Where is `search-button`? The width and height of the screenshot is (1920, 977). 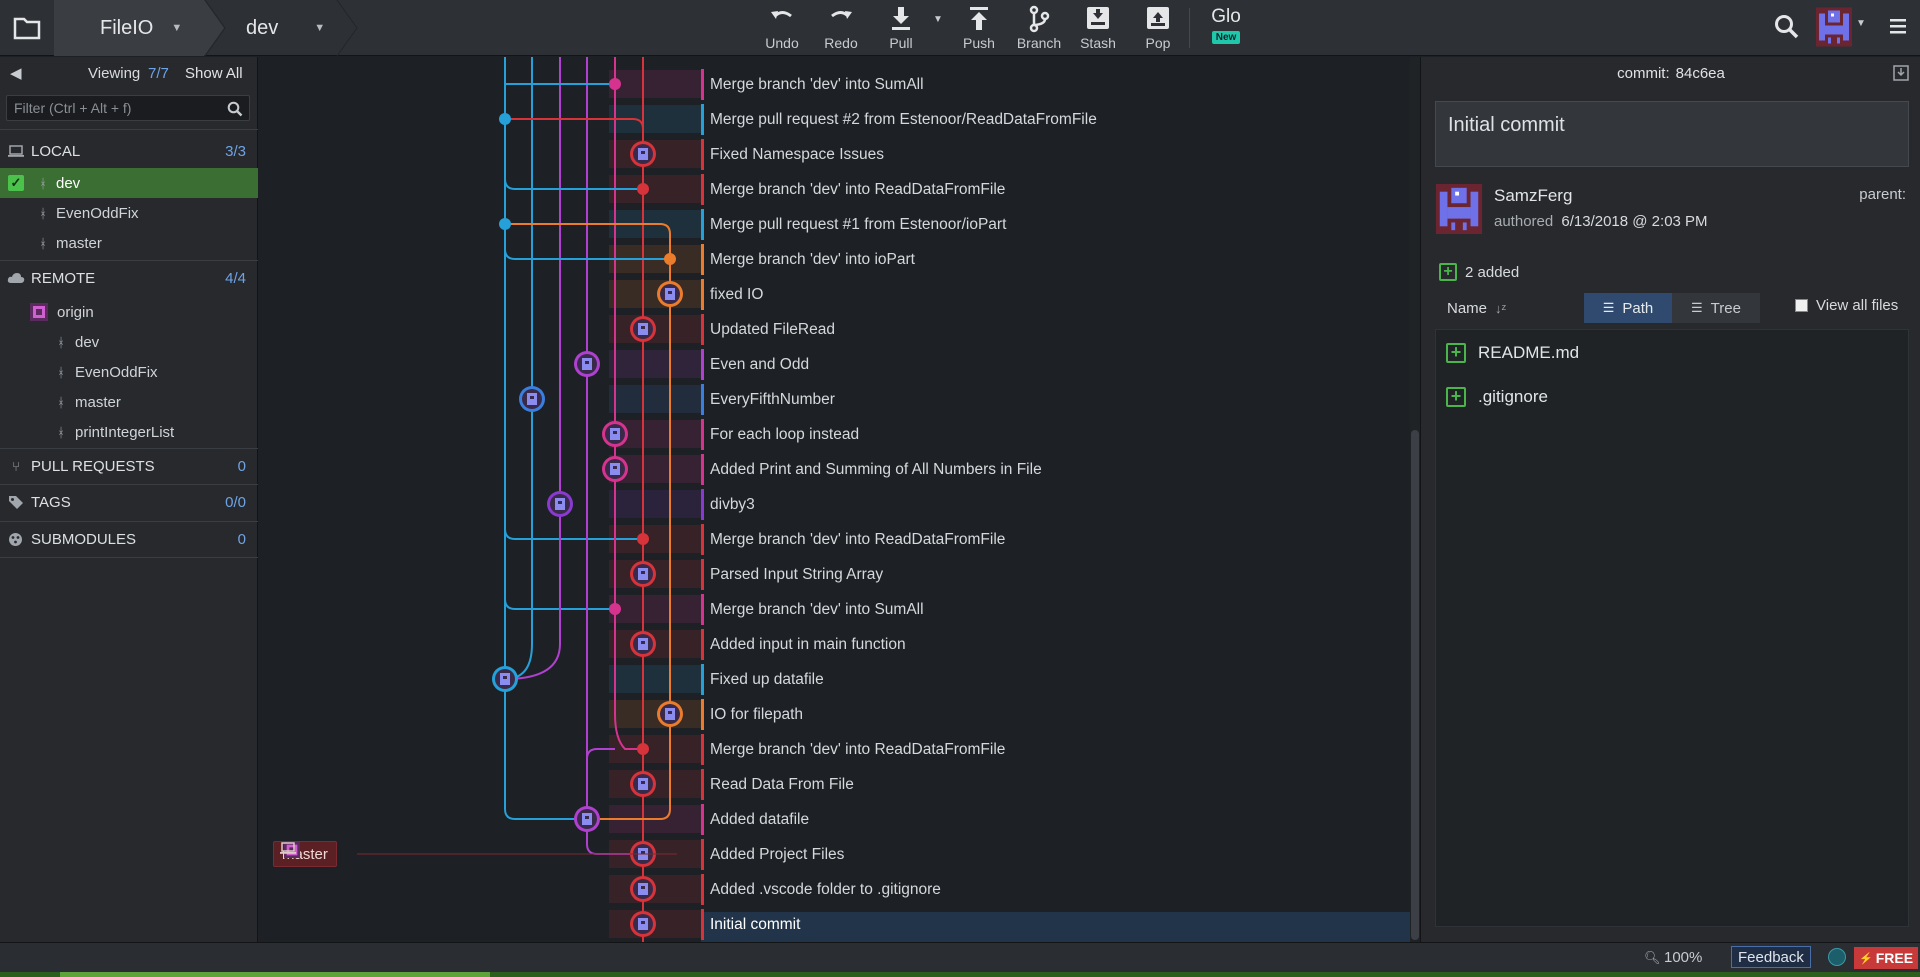 search-button is located at coordinates (1787, 29).